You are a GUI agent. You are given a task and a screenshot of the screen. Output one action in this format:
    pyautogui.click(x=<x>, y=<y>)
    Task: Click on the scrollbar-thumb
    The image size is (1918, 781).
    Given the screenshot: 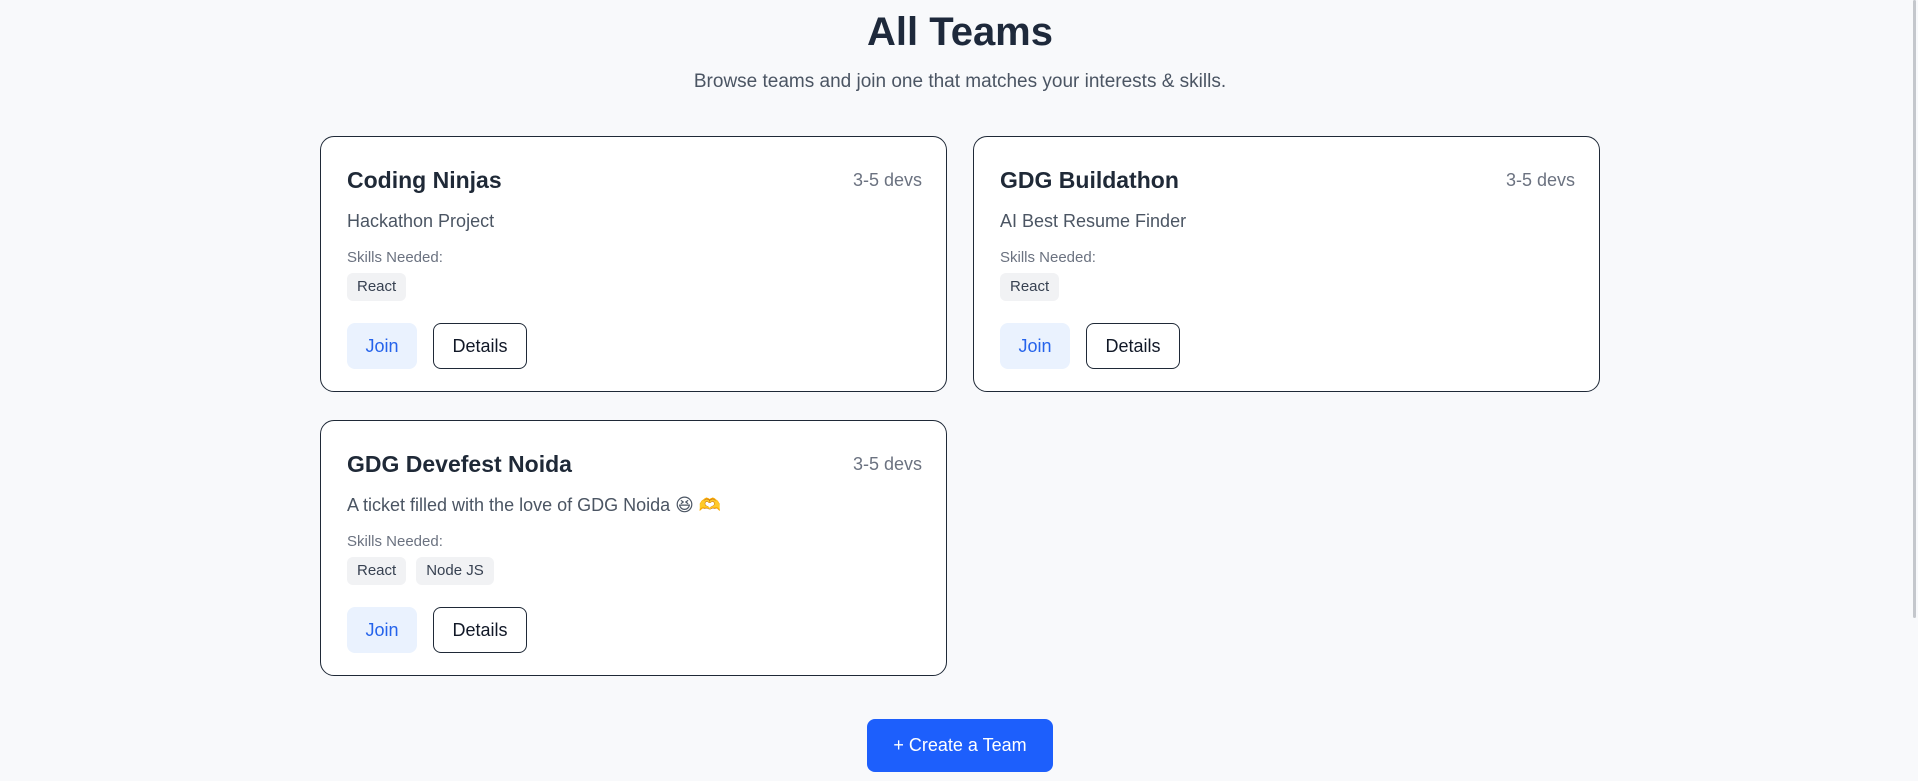 What is the action you would take?
    pyautogui.click(x=1914, y=309)
    